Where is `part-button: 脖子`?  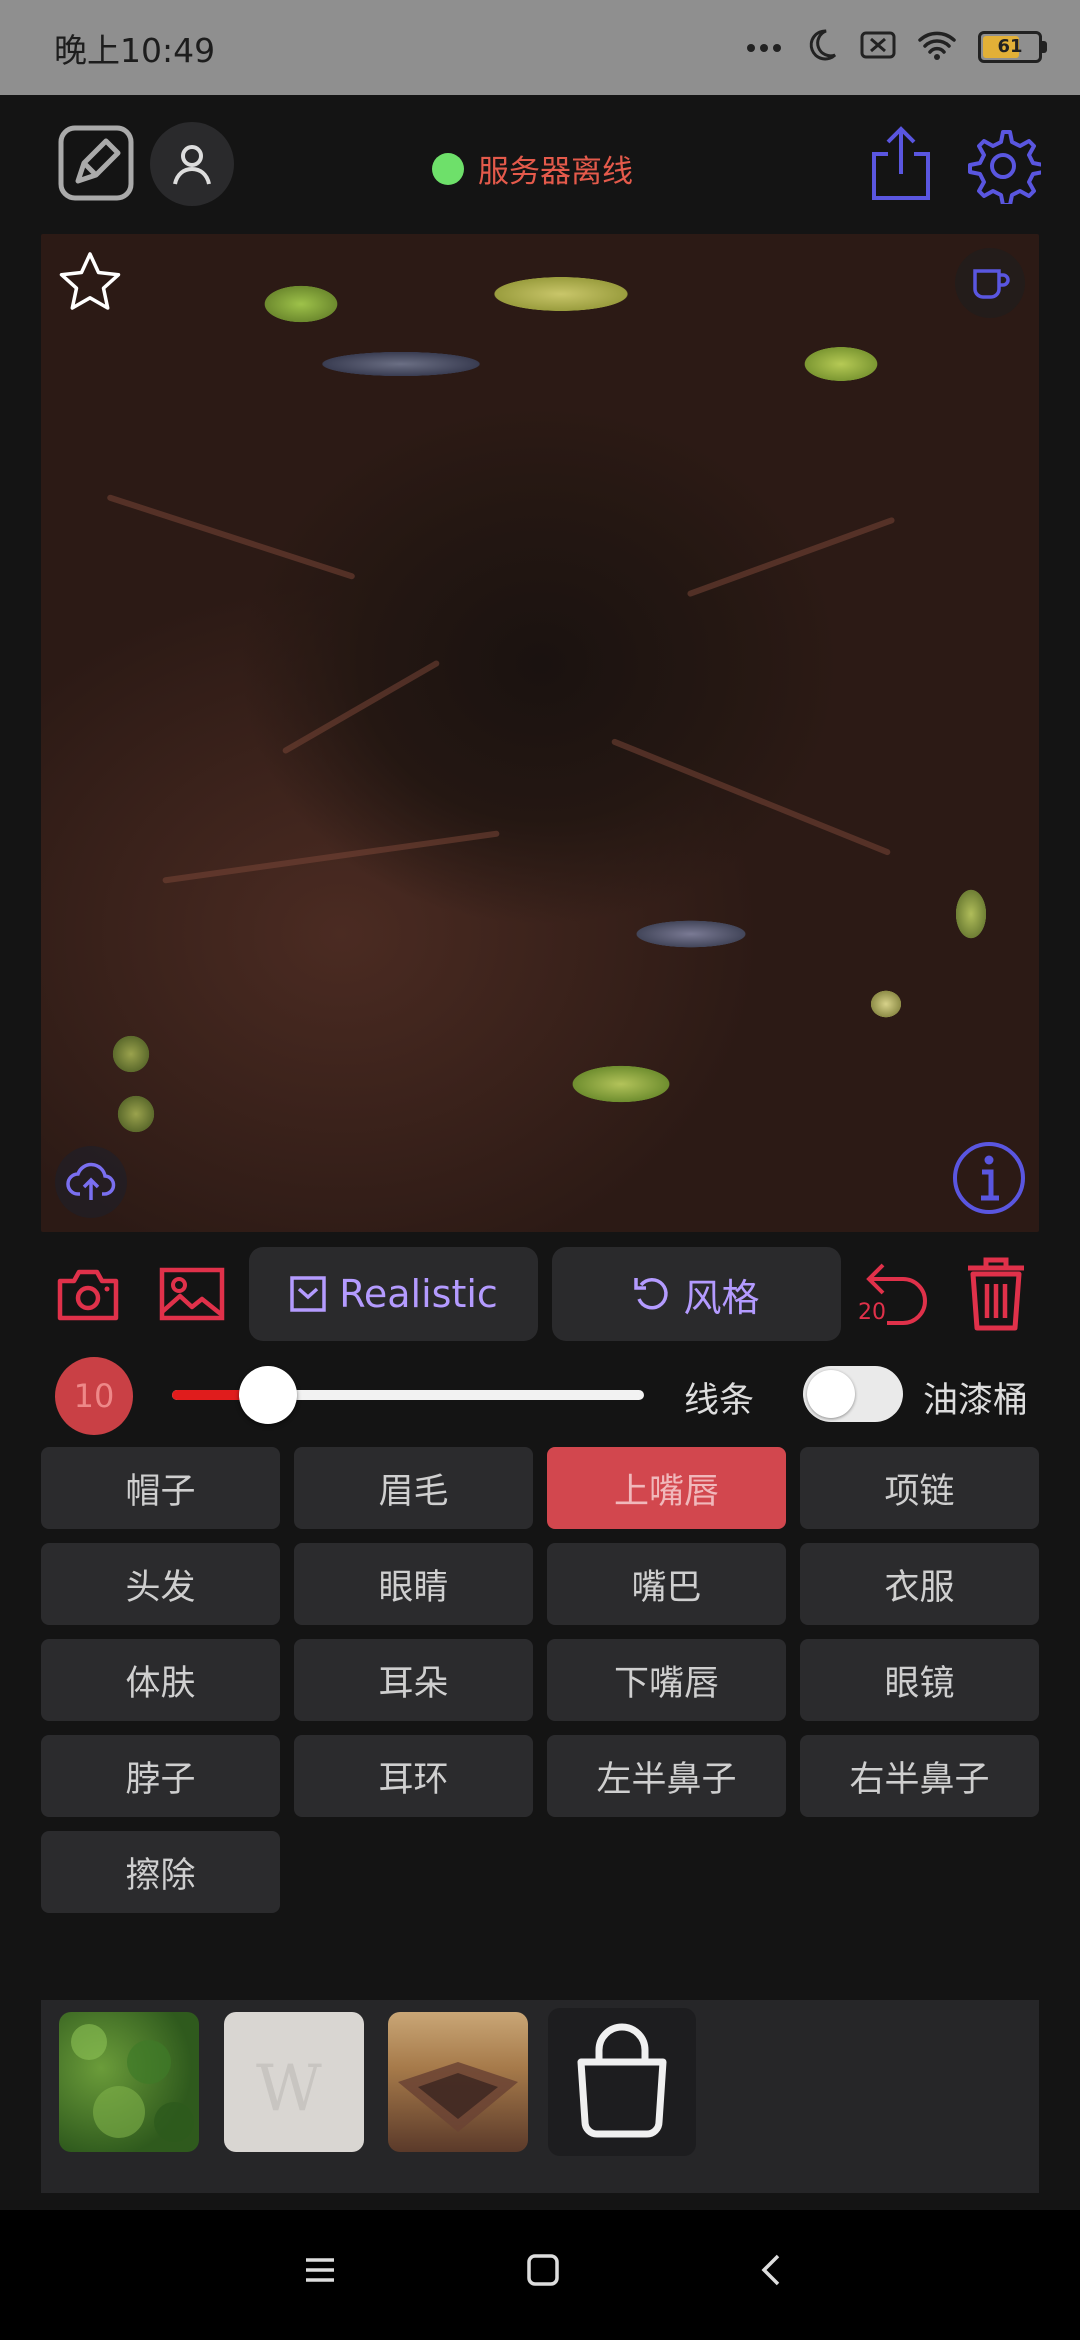 part-button: 脖子 is located at coordinates (160, 1776).